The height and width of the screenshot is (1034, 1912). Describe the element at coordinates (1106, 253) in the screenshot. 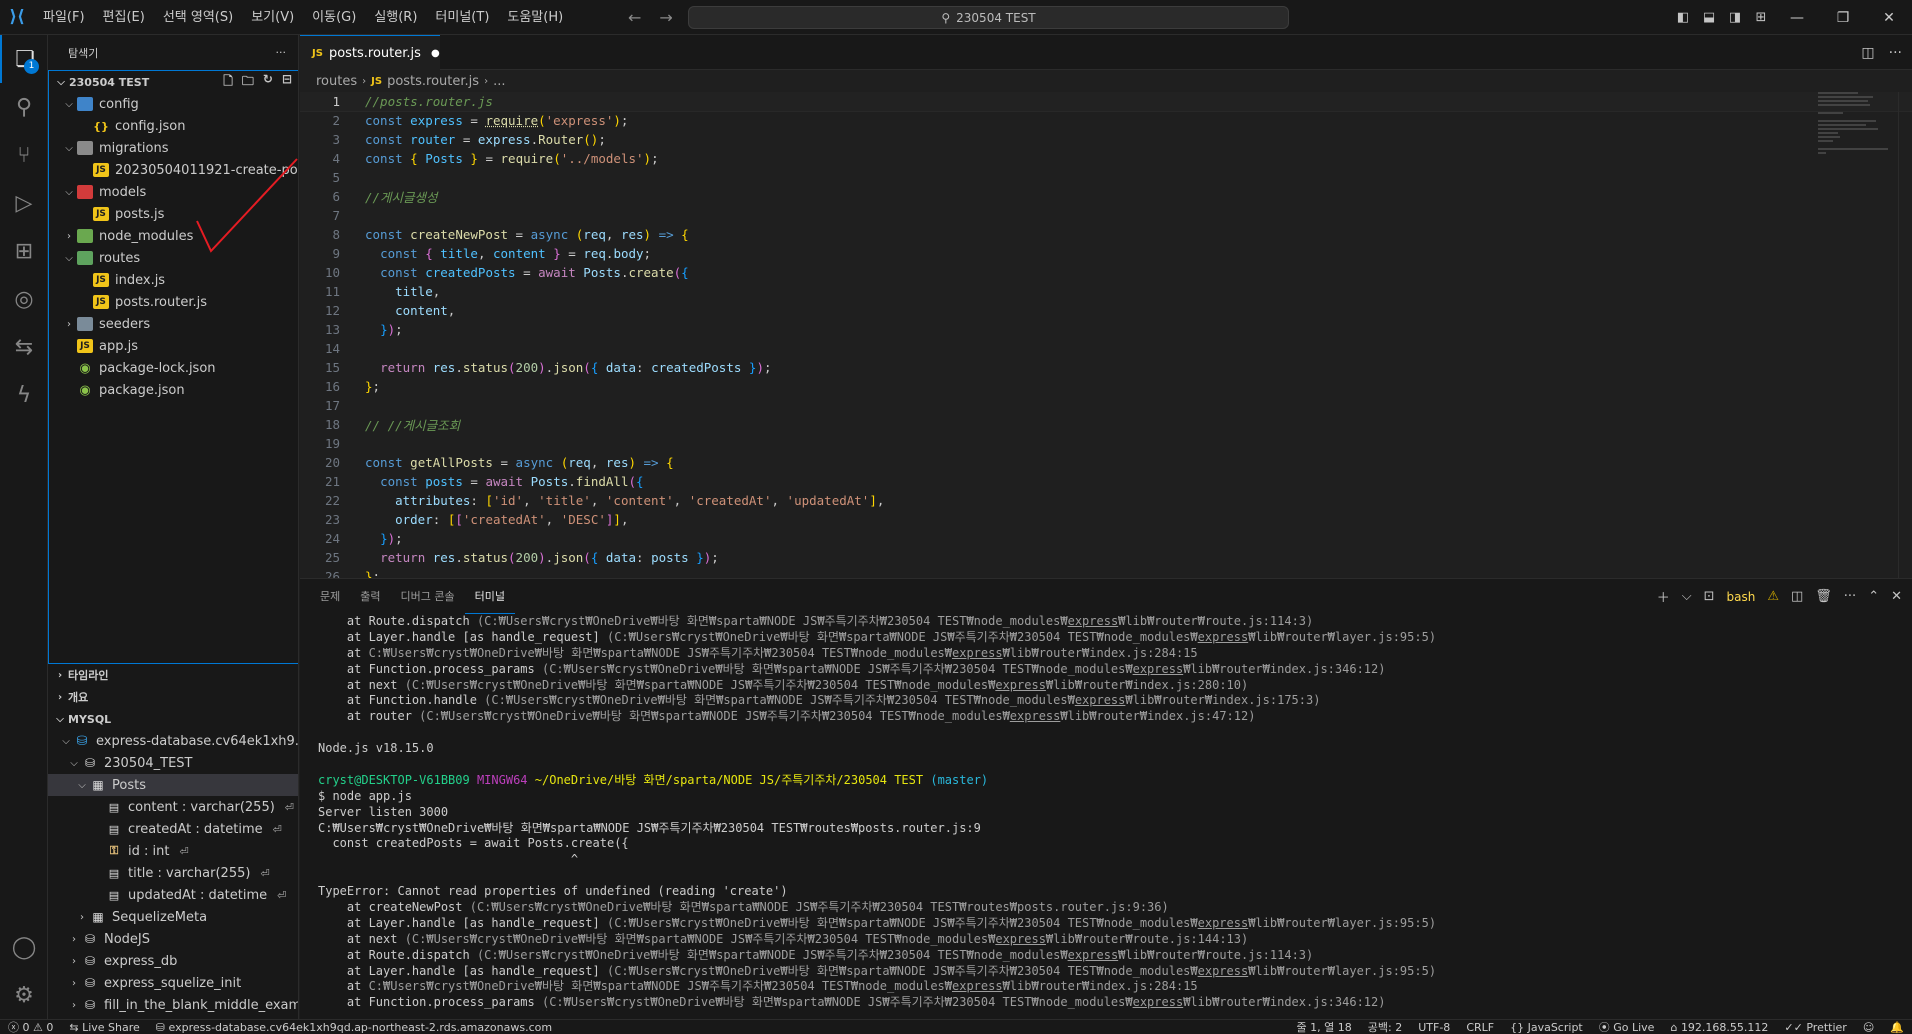

I see `code-line: 9 const { title, content } = req.body;` at that location.